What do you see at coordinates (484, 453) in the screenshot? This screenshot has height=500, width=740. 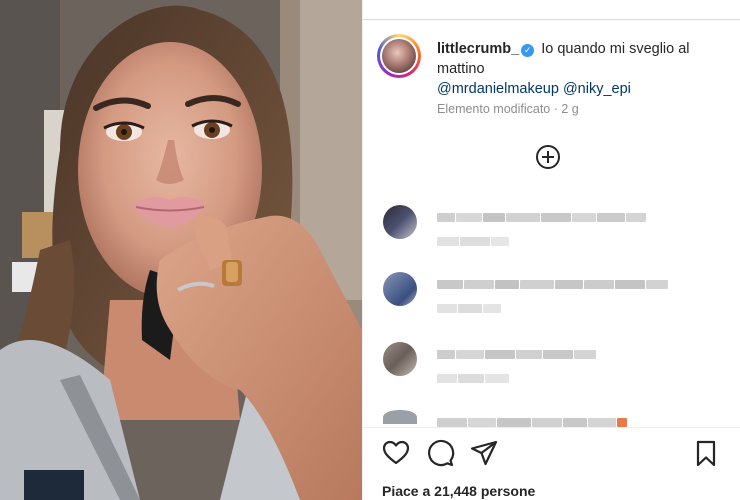 I see `share-icon` at bounding box center [484, 453].